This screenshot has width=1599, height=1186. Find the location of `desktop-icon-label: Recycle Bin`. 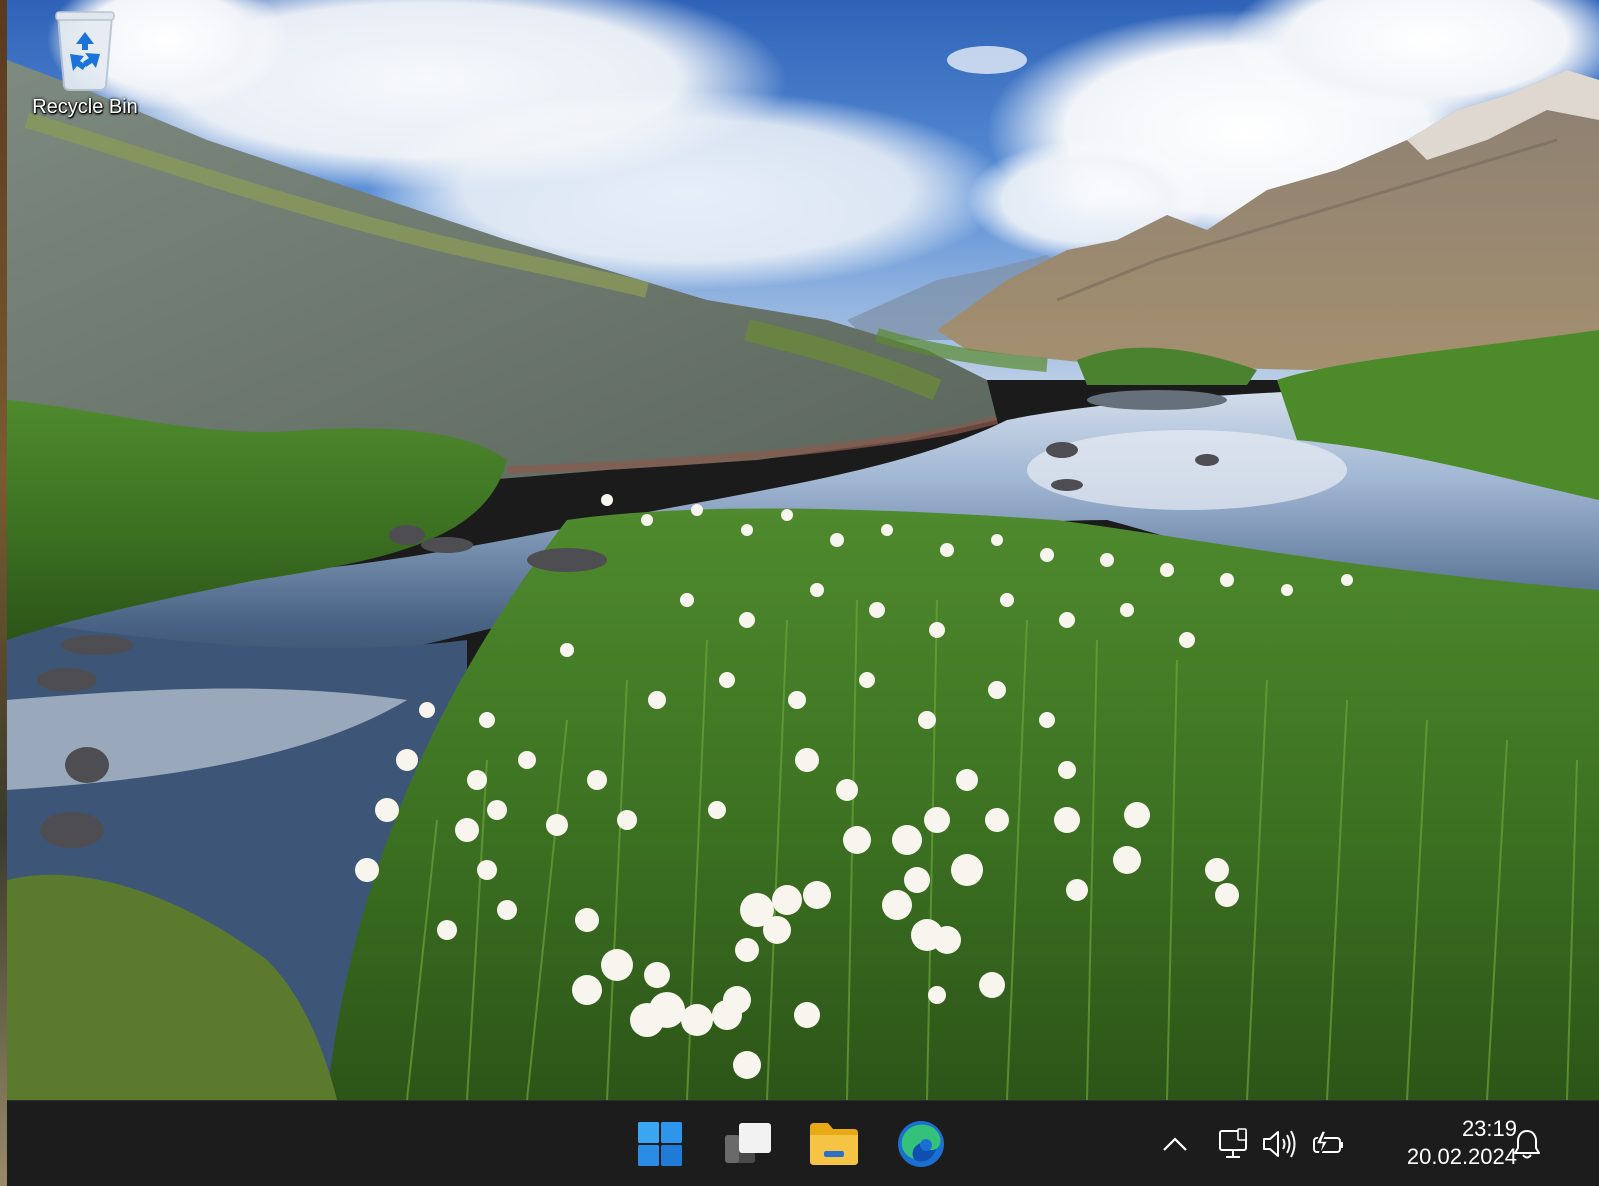

desktop-icon-label: Recycle Bin is located at coordinates (85, 107).